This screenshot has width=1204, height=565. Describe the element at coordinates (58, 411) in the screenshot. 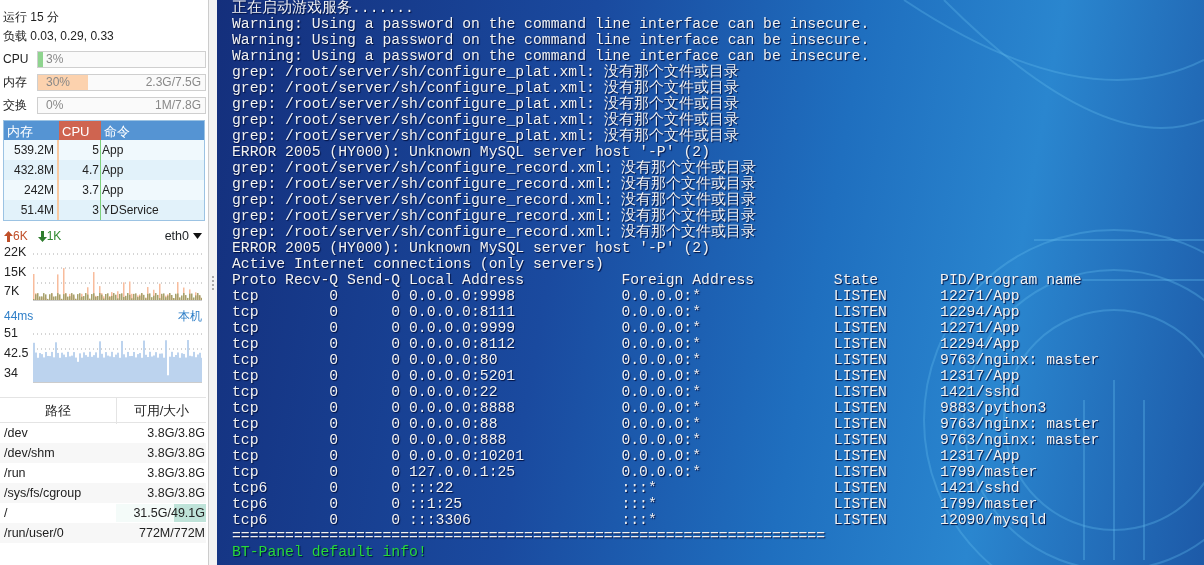

I see `column-header: 路径` at that location.